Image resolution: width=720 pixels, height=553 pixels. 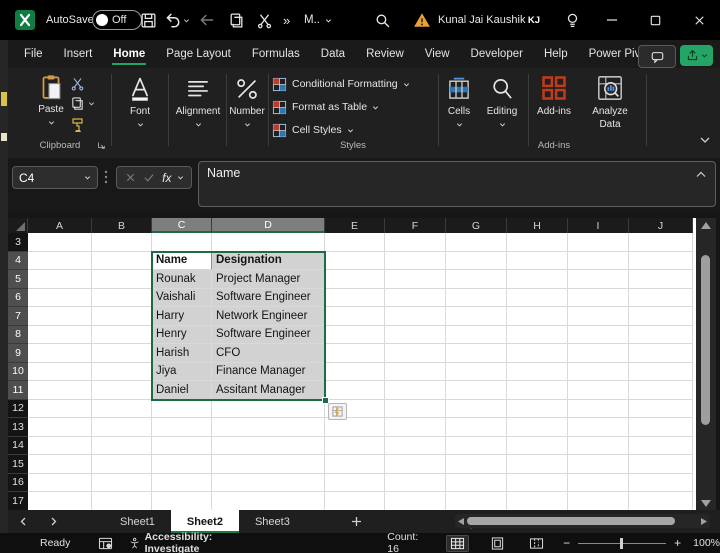 I want to click on row-header-14: 14, so click(x=18, y=445).